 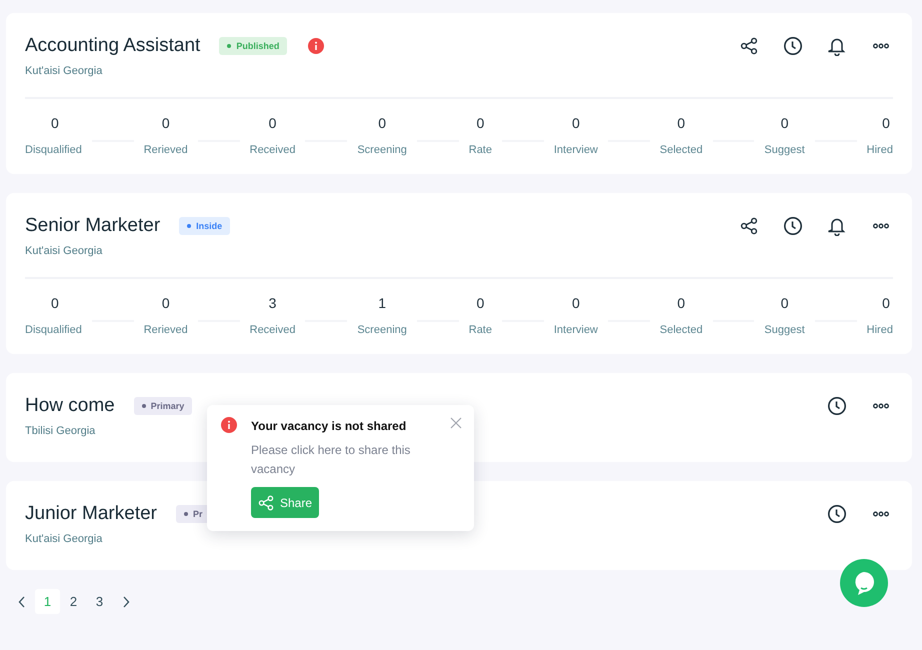 I want to click on stage-count: 3, so click(x=272, y=303).